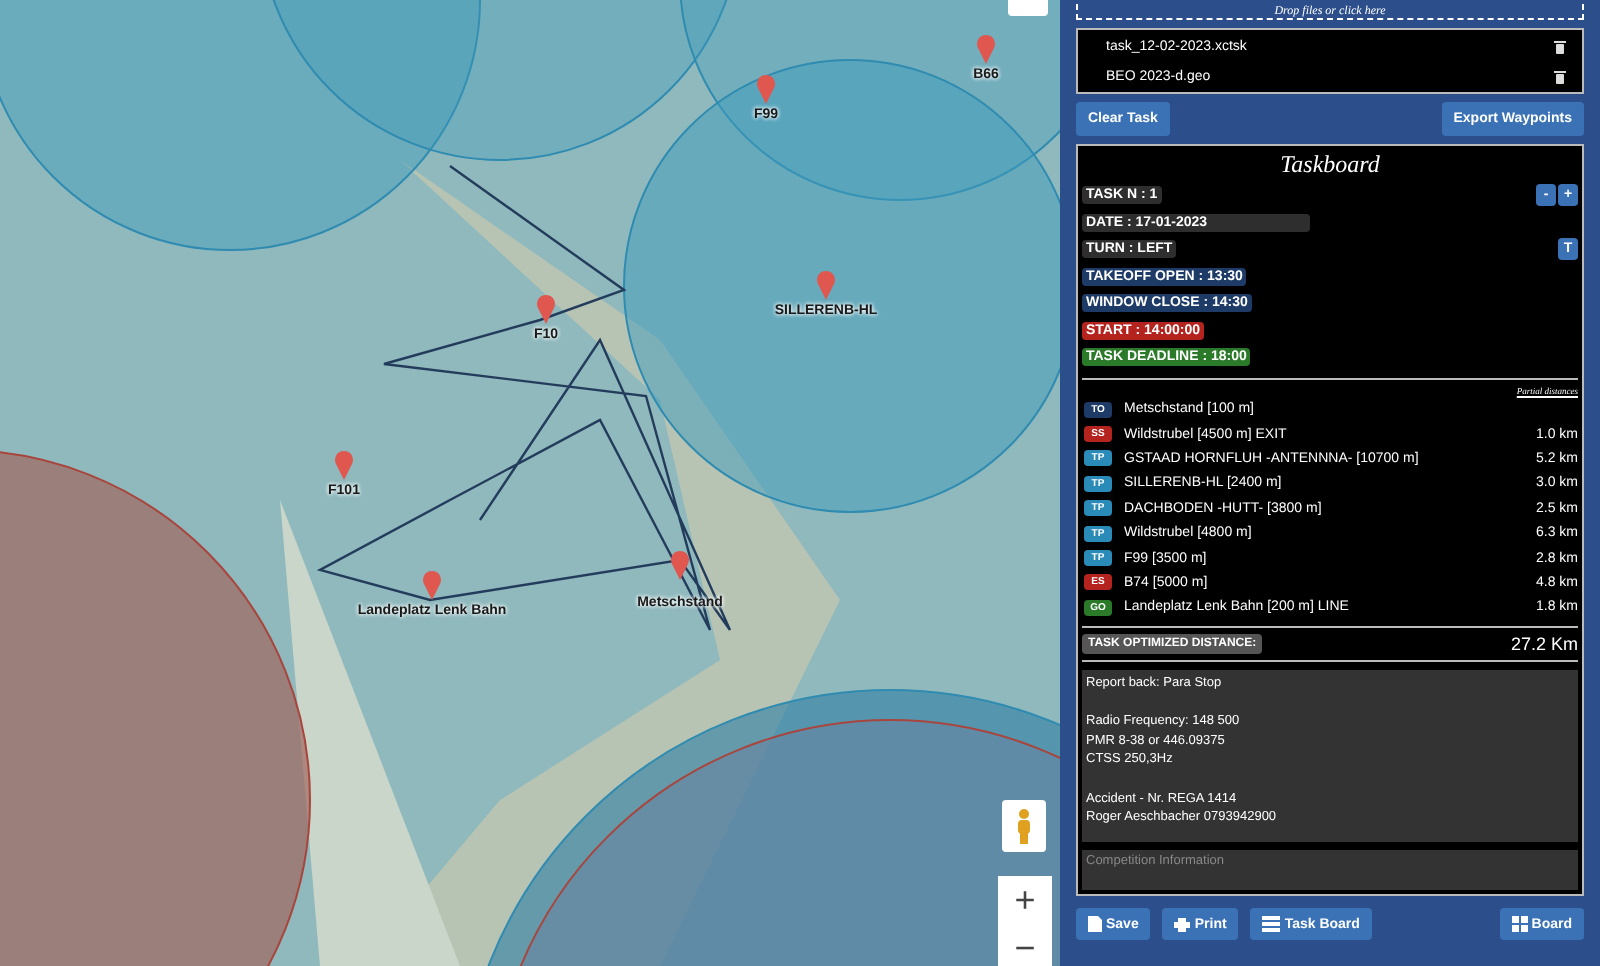  I want to click on street-view-person-icon, so click(1024, 826).